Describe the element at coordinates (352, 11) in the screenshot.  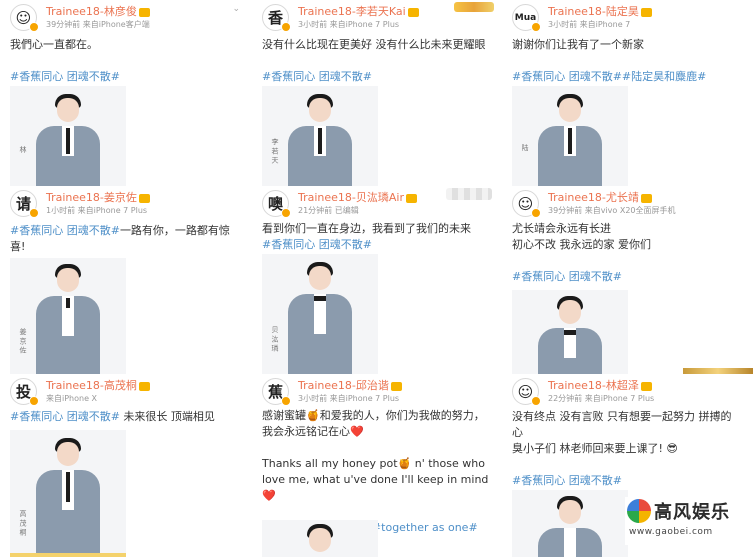
I see `username-text: Trainee18-李若天Kai` at that location.